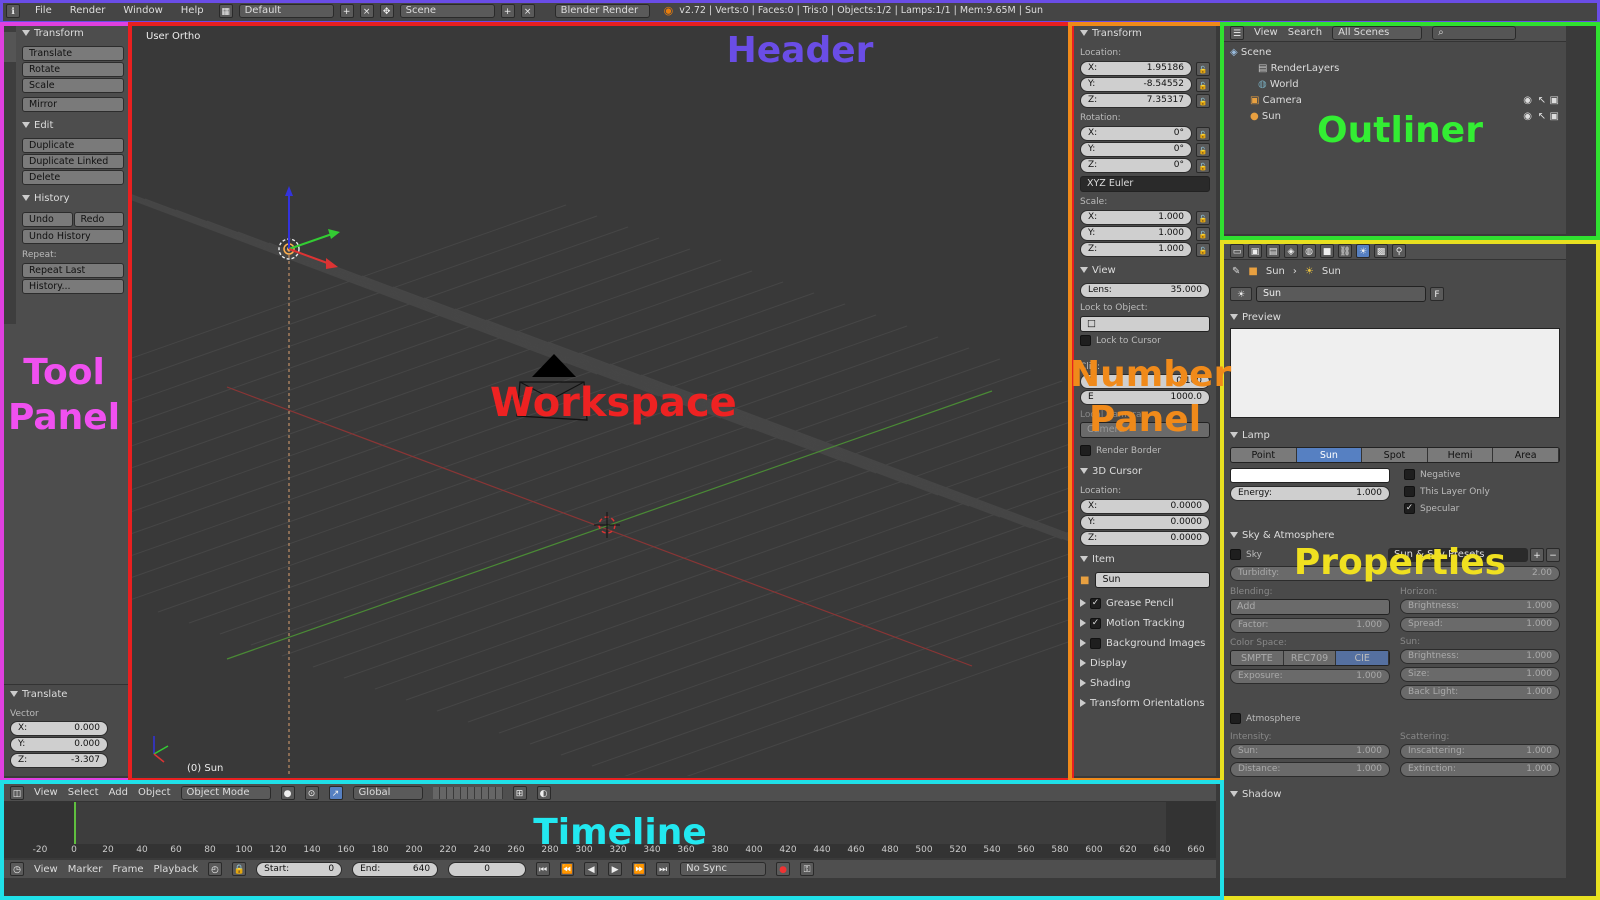  Describe the element at coordinates (613, 403) in the screenshot. I see `workspace-annotation-label: Workspace` at that location.